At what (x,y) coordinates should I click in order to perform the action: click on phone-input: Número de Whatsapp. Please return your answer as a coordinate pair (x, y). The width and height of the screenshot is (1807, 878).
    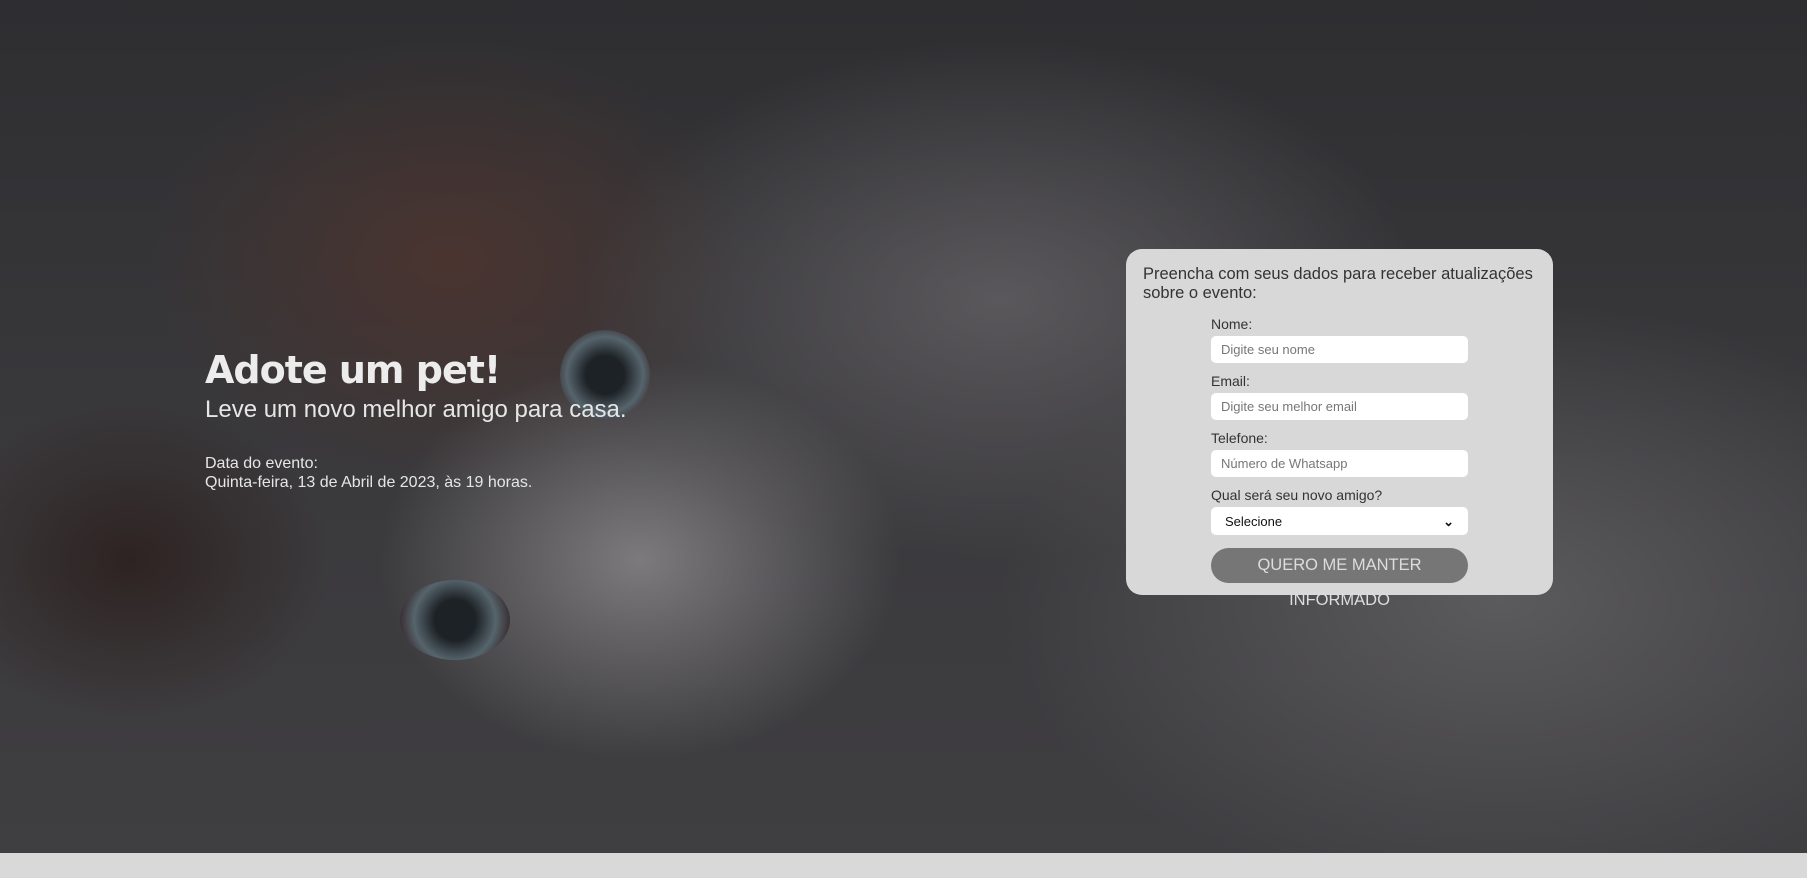
    Looking at the image, I should click on (1339, 463).